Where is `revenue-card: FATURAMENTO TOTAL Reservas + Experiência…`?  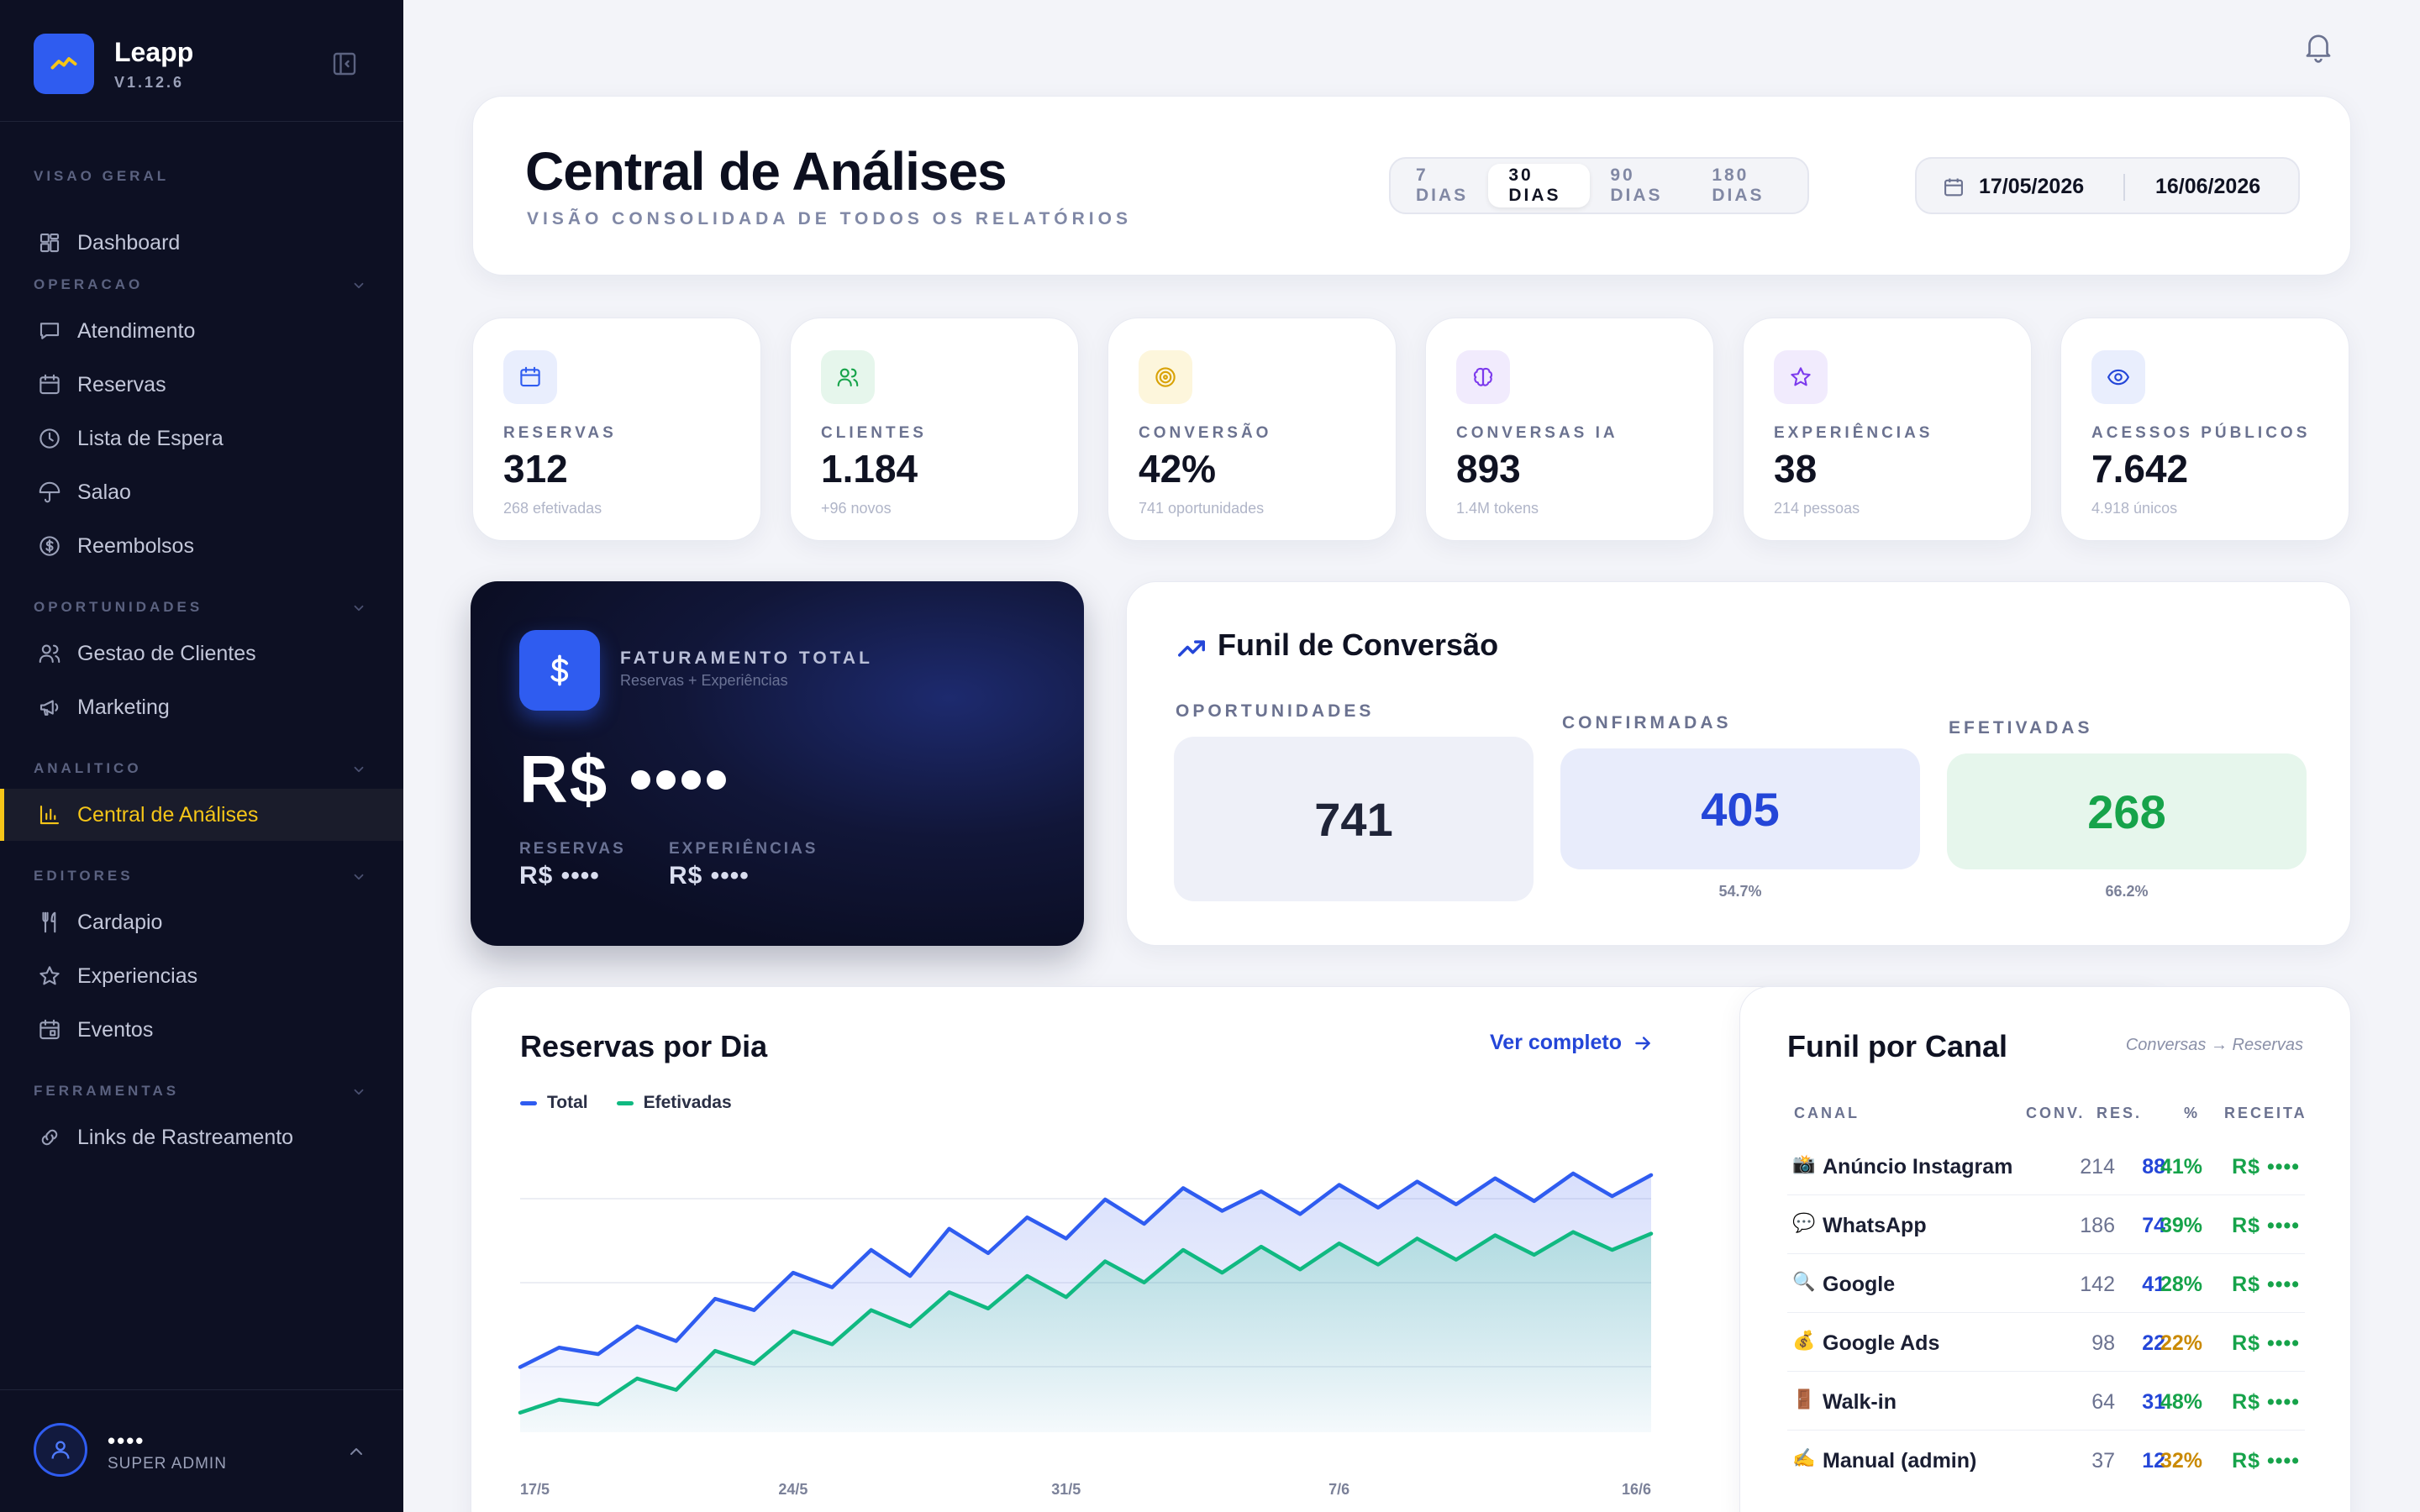 revenue-card: FATURAMENTO TOTAL Reservas + Experiência… is located at coordinates (778, 763).